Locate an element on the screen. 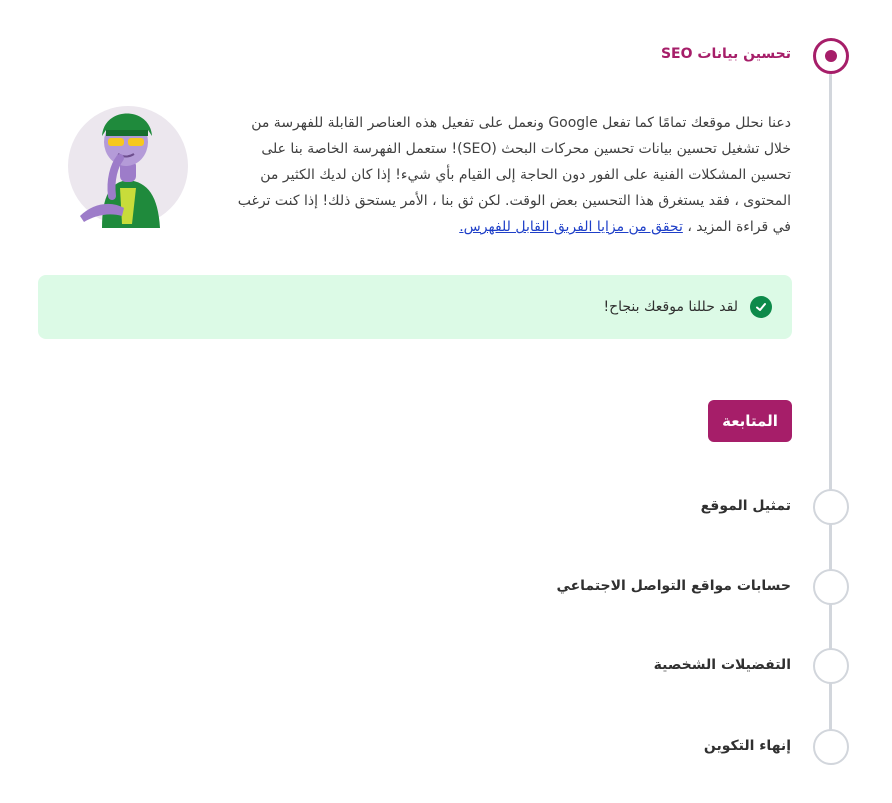 Image resolution: width=892 pixels, height=803 pixels. step-title-finish: إنهاء التكوين is located at coordinates (747, 746).